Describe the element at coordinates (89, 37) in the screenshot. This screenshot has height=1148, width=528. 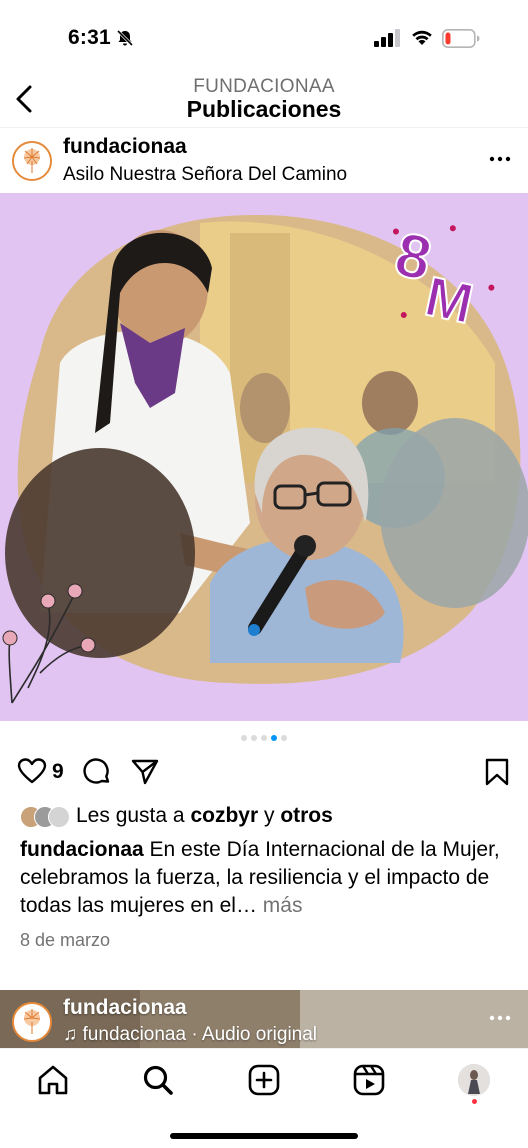
I see `status-time: 6:31` at that location.